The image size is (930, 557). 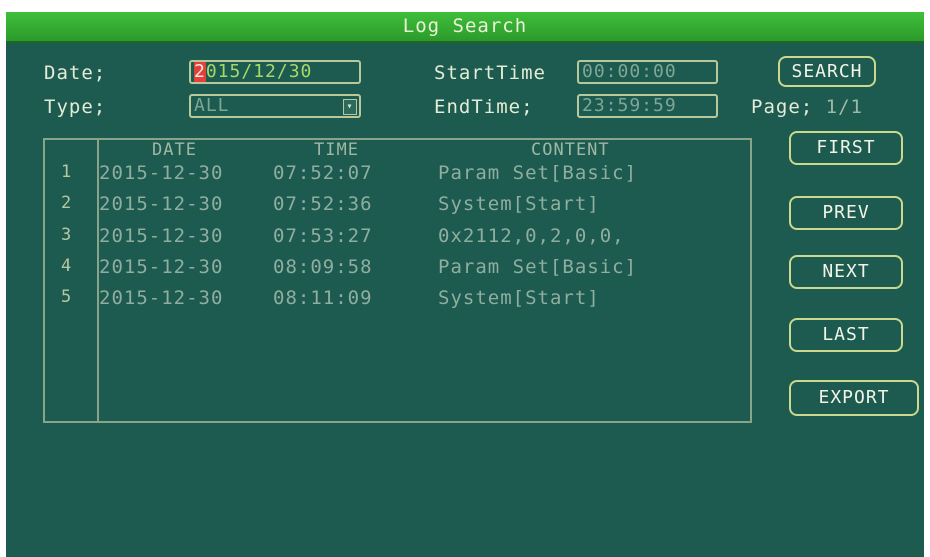 I want to click on row-time: 07:52:36, so click(x=323, y=204).